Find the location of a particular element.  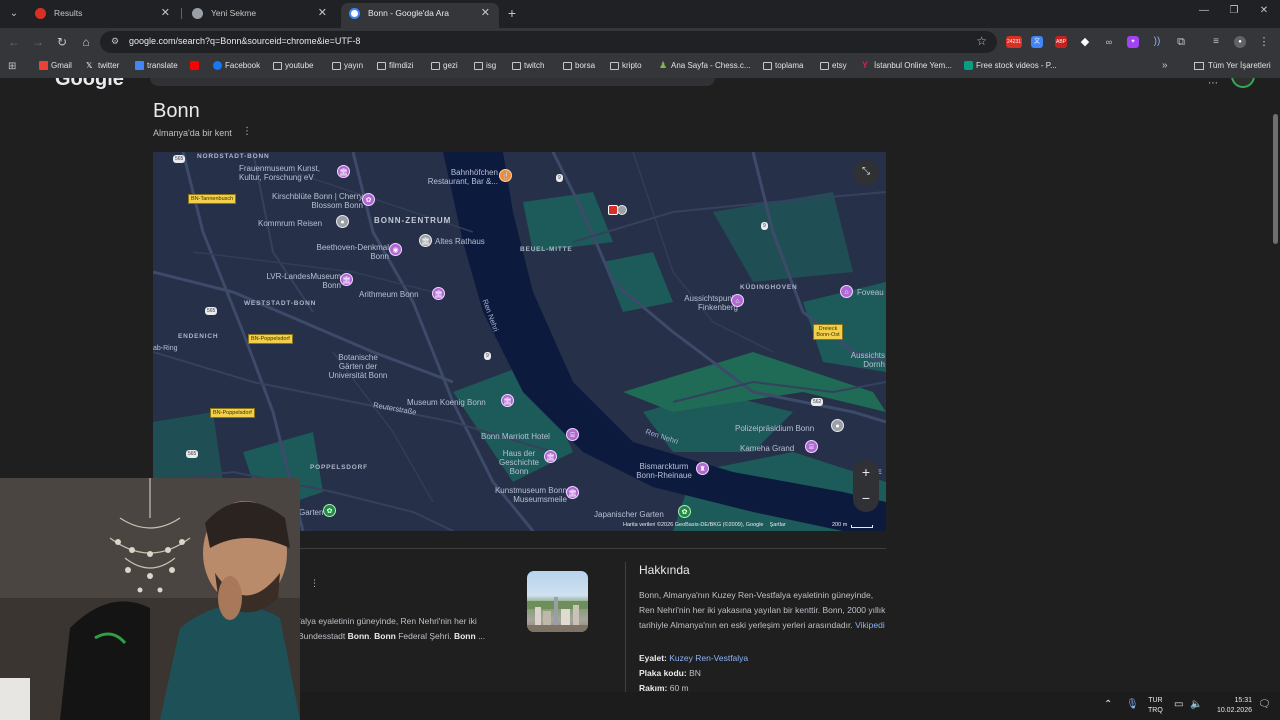

network-icon: ▭ is located at coordinates (1178, 704).